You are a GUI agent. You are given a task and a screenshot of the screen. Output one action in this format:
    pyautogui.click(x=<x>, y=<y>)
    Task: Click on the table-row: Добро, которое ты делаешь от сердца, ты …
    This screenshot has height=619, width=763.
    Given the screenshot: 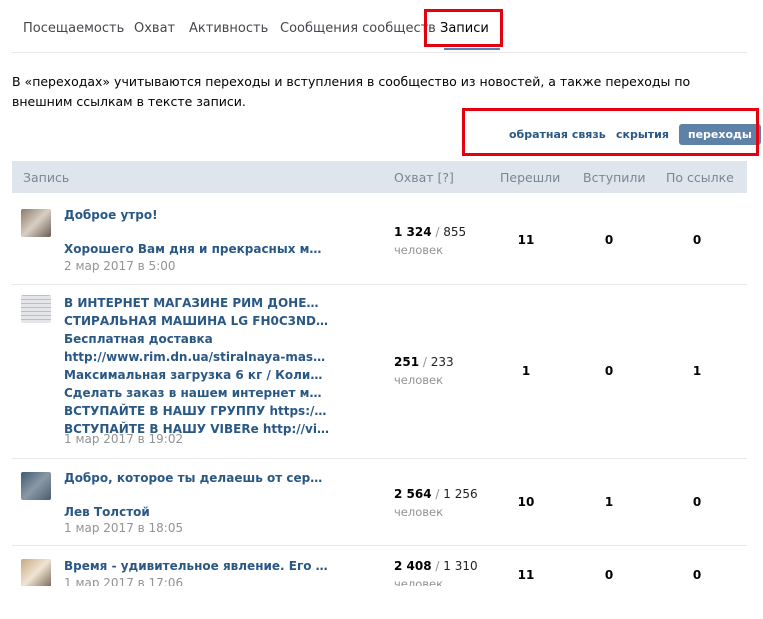 What is the action you would take?
    pyautogui.click(x=379, y=502)
    